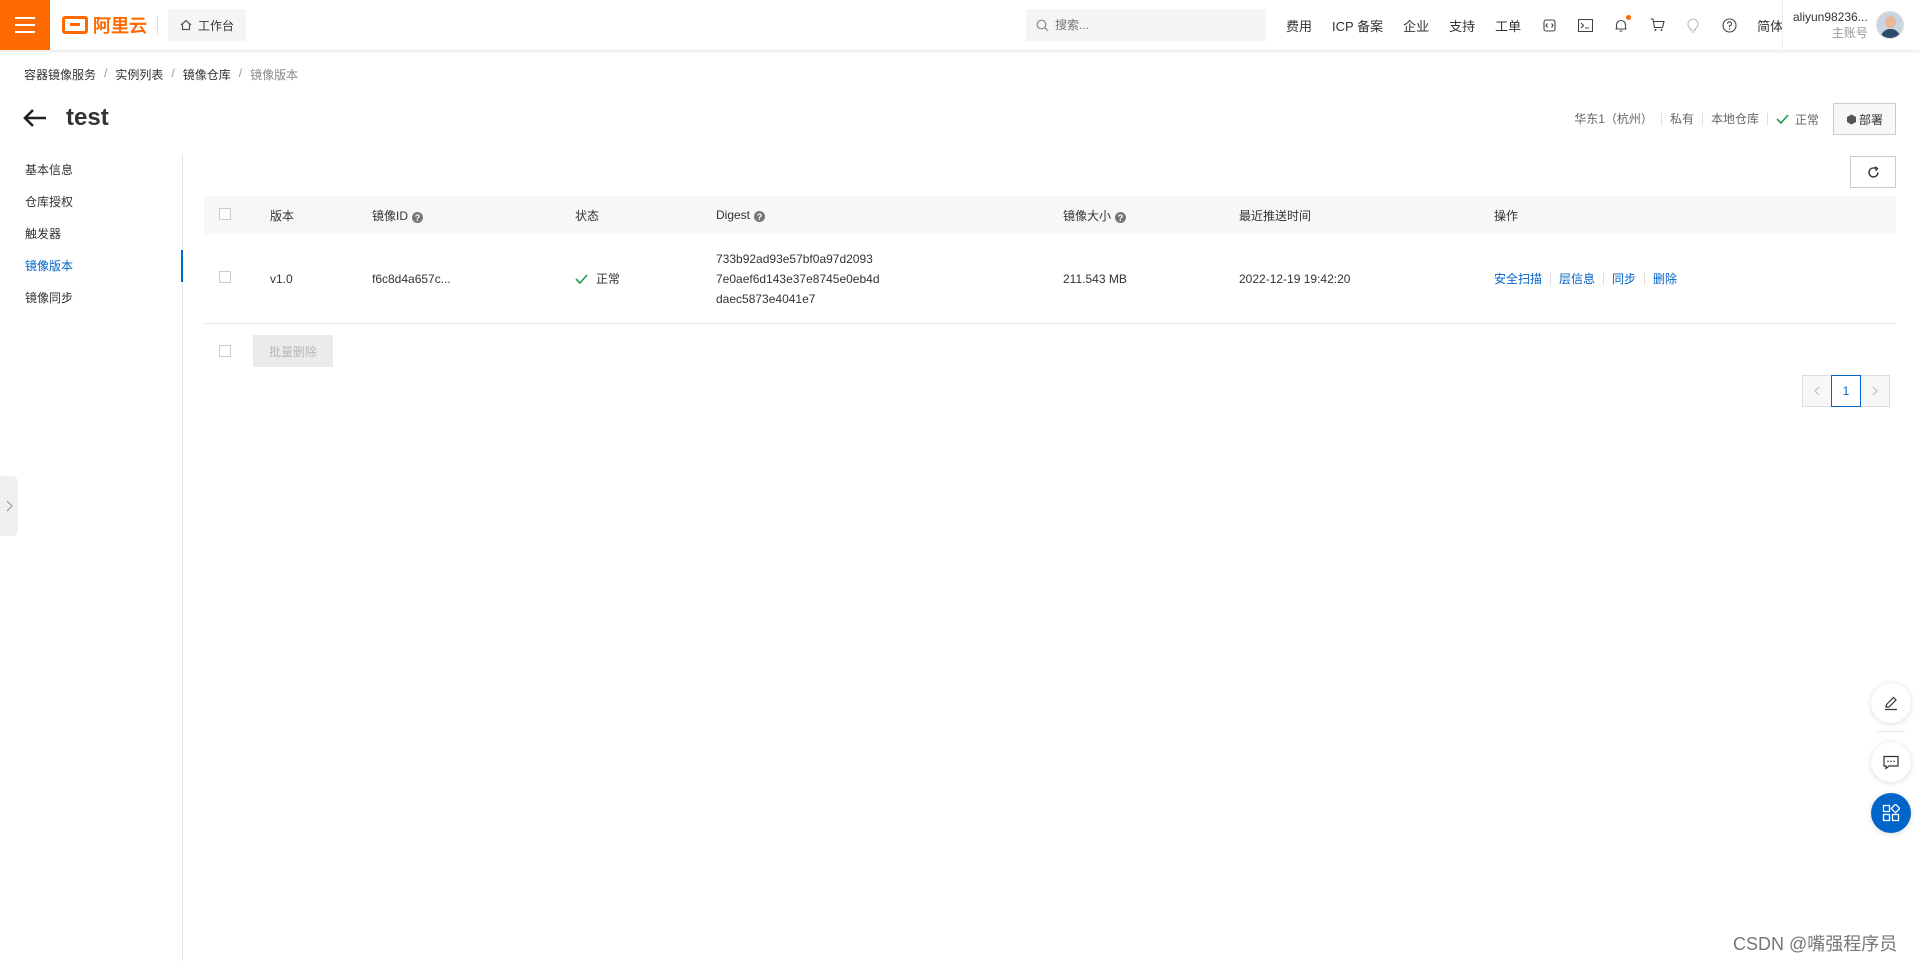  I want to click on edit-feedback-button, so click(1891, 703).